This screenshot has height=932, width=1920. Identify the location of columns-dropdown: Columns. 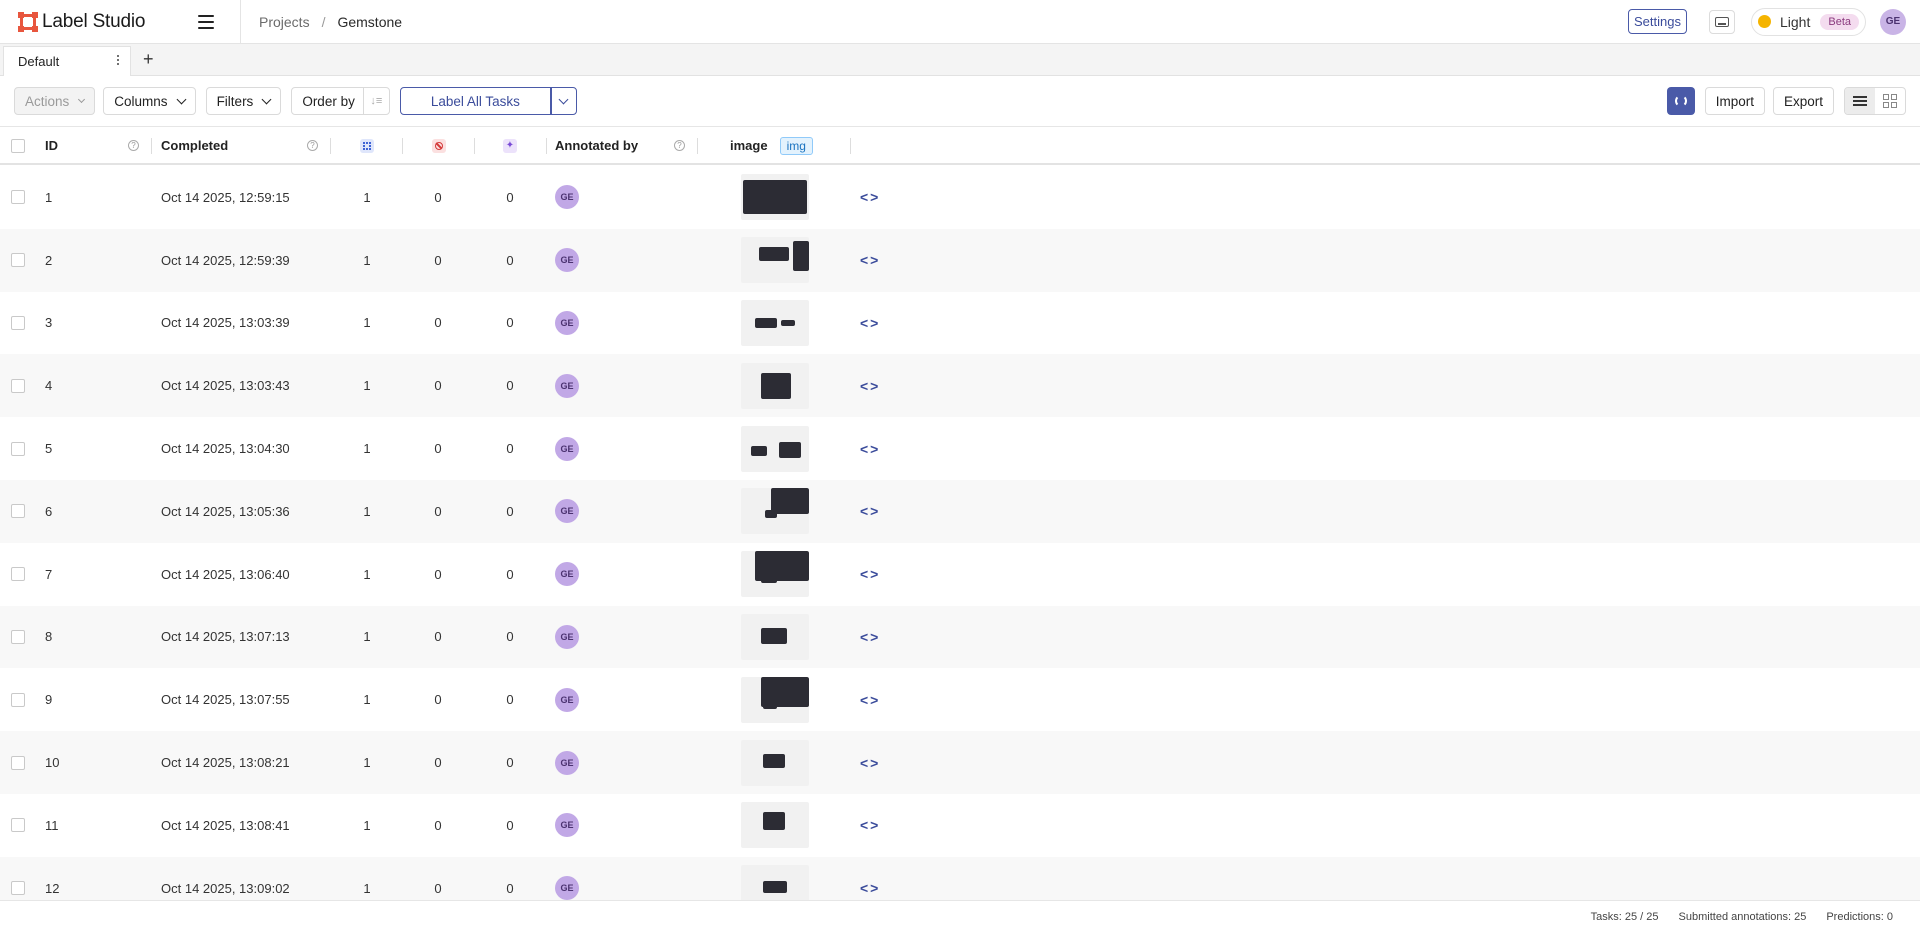
(149, 101).